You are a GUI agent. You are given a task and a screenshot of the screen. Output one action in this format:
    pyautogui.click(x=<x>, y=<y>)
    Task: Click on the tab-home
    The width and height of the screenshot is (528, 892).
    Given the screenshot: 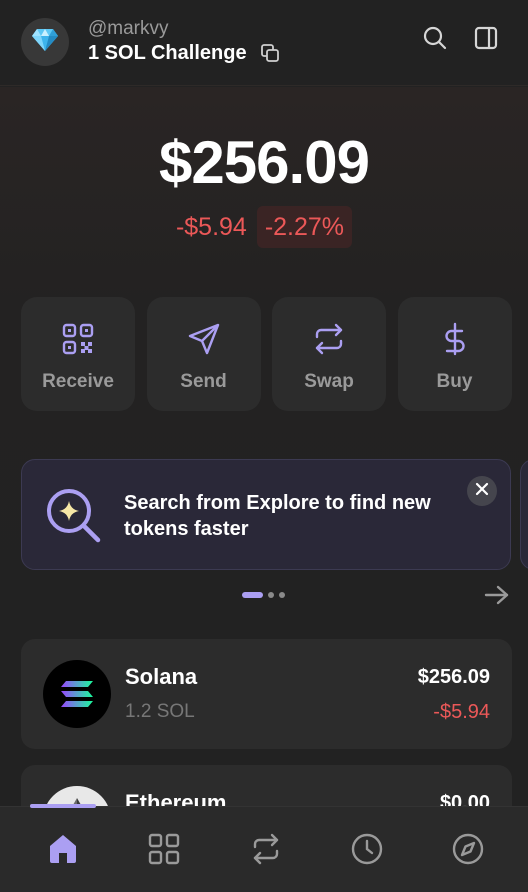 What is the action you would take?
    pyautogui.click(x=63, y=851)
    